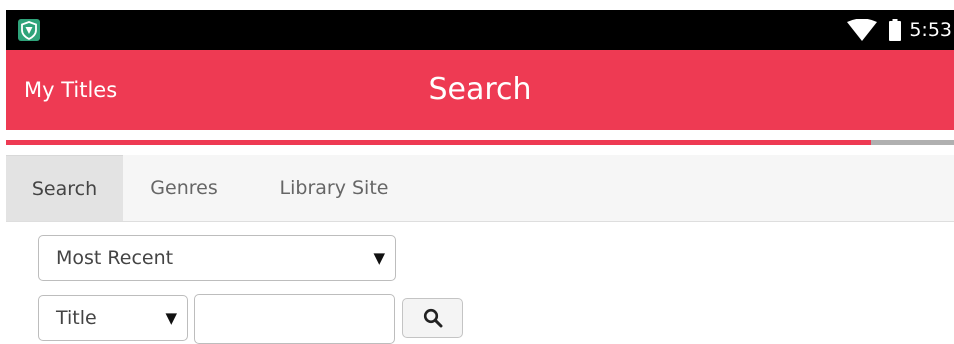  I want to click on search-field-select: Title ▼, so click(113, 318).